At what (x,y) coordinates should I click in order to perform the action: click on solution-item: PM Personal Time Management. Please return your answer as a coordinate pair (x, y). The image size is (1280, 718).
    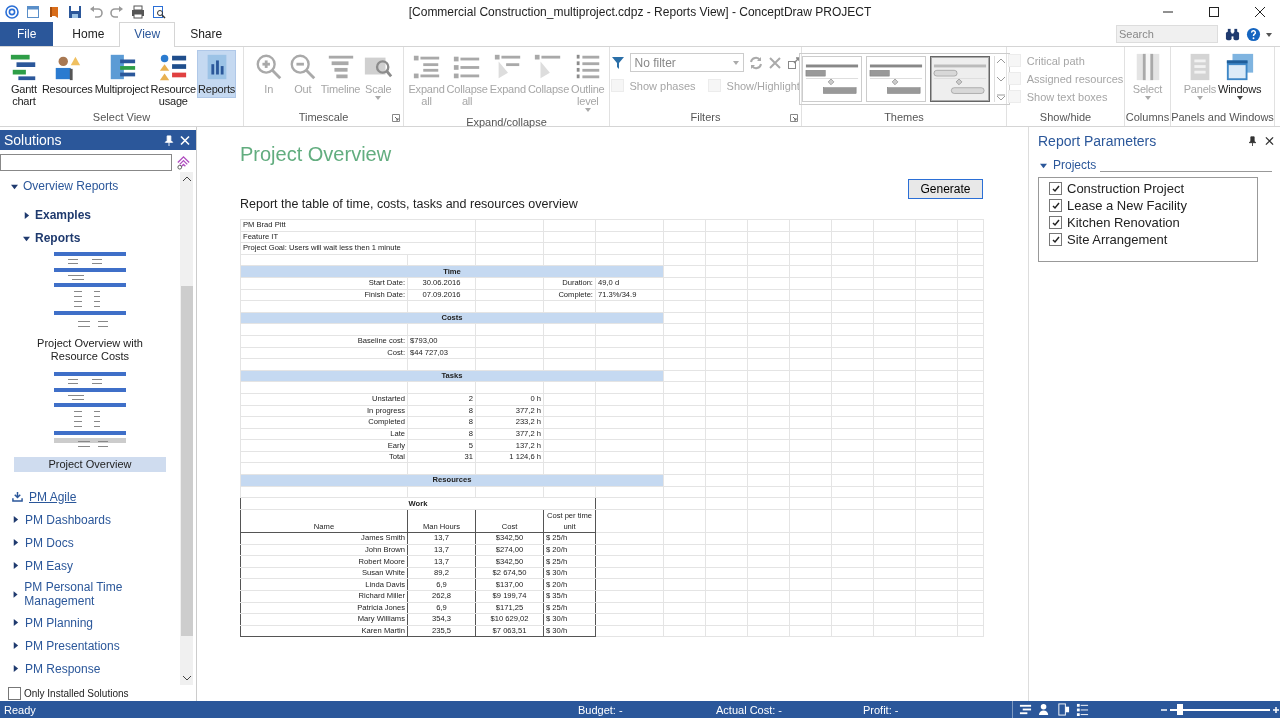
    Looking at the image, I should click on (102, 594).